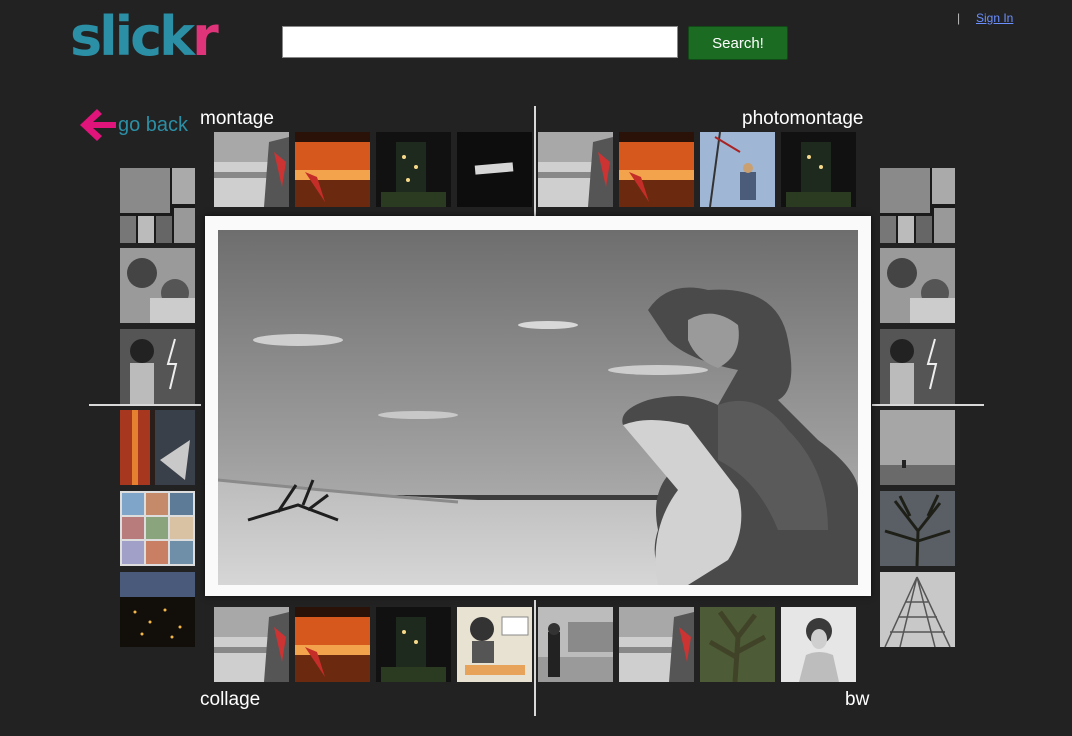  I want to click on divider-top, so click(535, 161).